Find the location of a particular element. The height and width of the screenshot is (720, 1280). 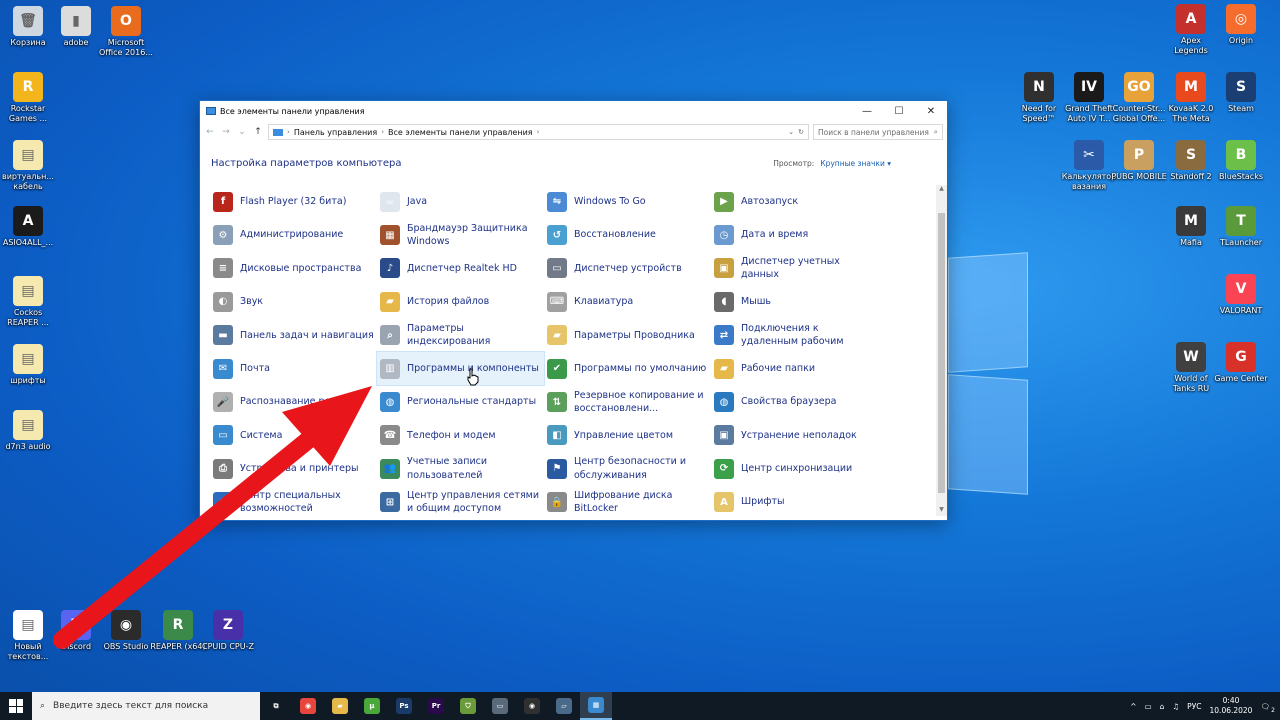

red-annotation-arrow is located at coordinates (212, 517).